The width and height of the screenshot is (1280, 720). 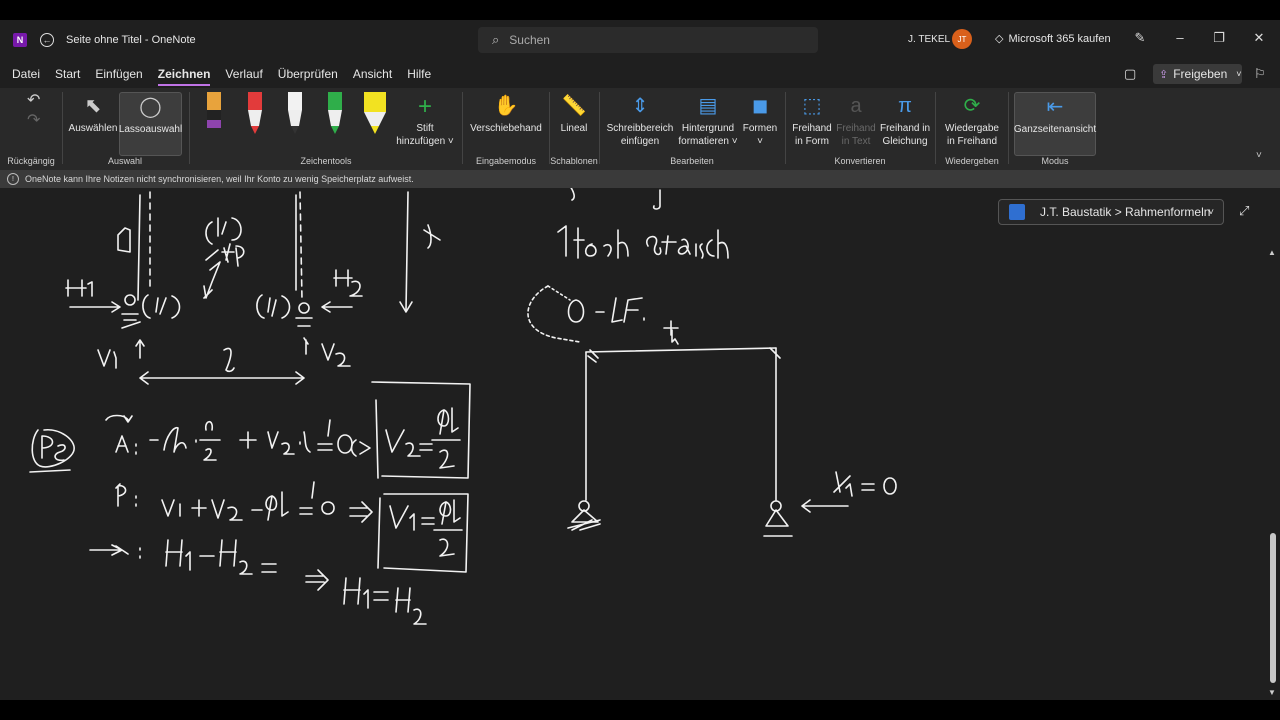 I want to click on background-label-2: formatieren ˅, so click(x=708, y=141).